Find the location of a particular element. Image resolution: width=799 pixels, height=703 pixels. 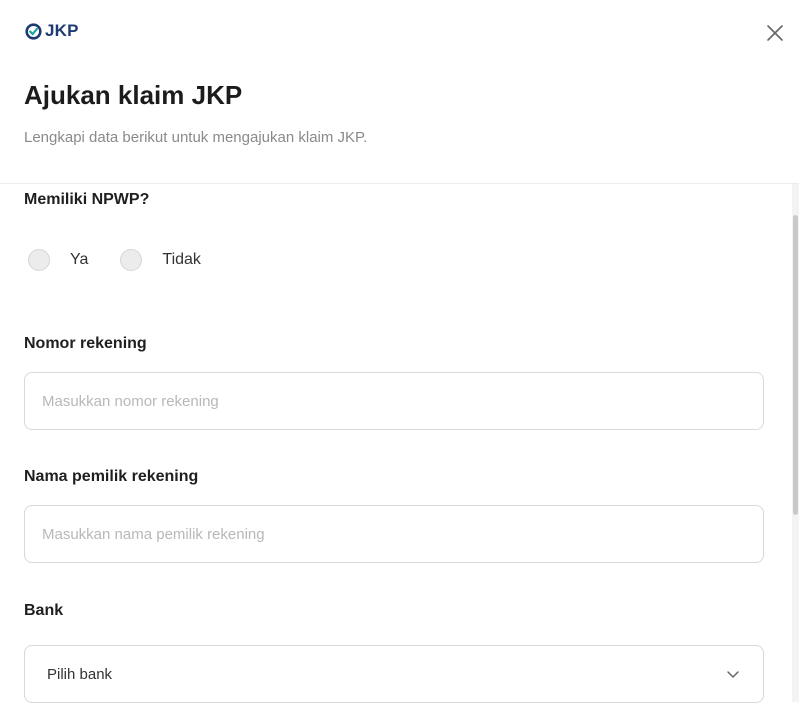

account-name-label: Nama pemilik rekening is located at coordinates (111, 476).